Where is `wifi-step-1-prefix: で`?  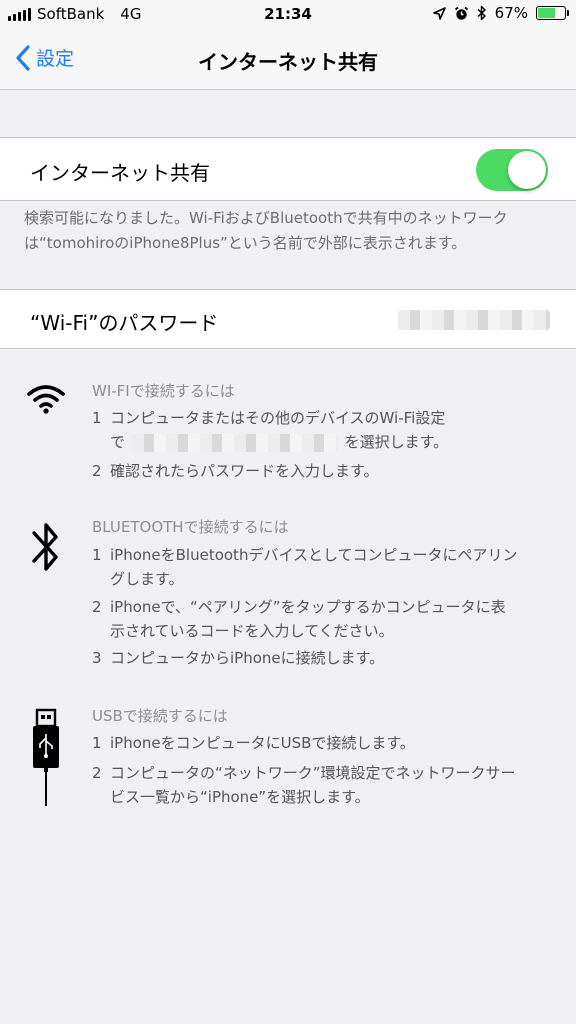 wifi-step-1-prefix: で is located at coordinates (118, 442).